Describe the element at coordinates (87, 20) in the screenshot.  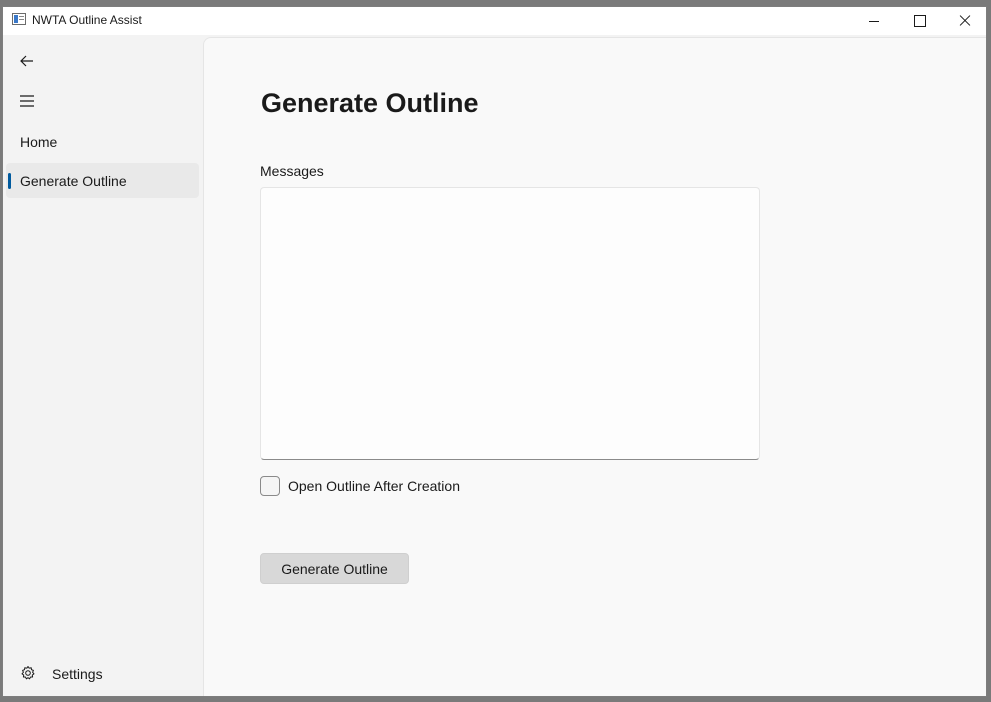
I see `window-title: NWTA Outline Assist` at that location.